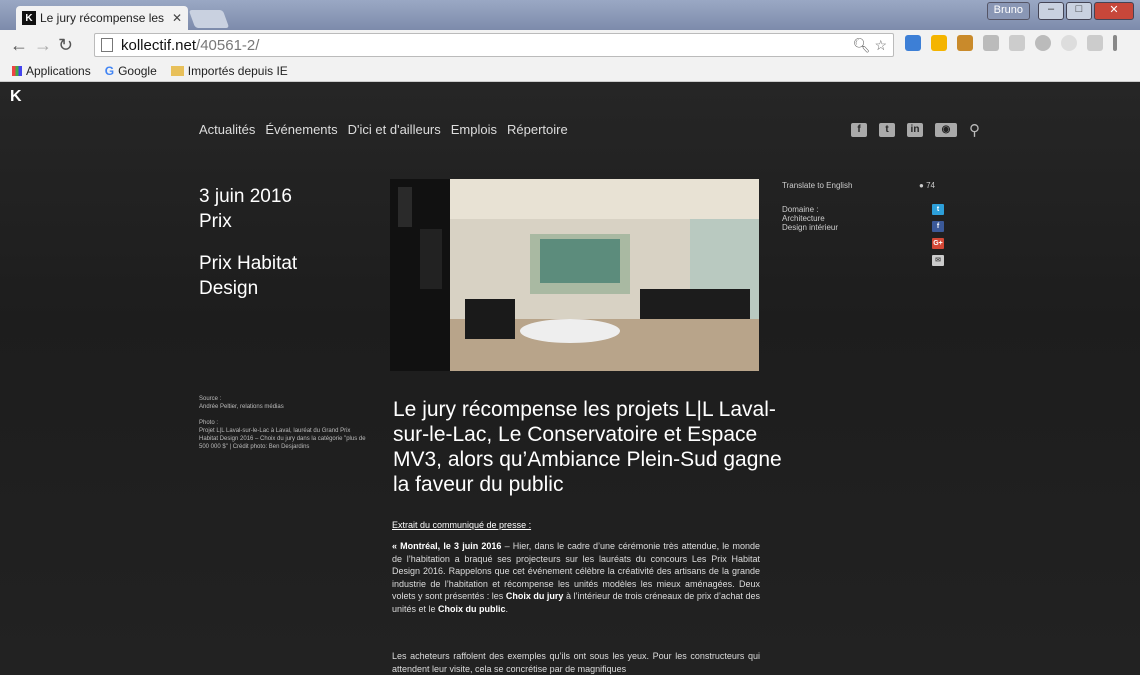  I want to click on press-release-link: Extrait du communiqué de presse :, so click(461, 525).